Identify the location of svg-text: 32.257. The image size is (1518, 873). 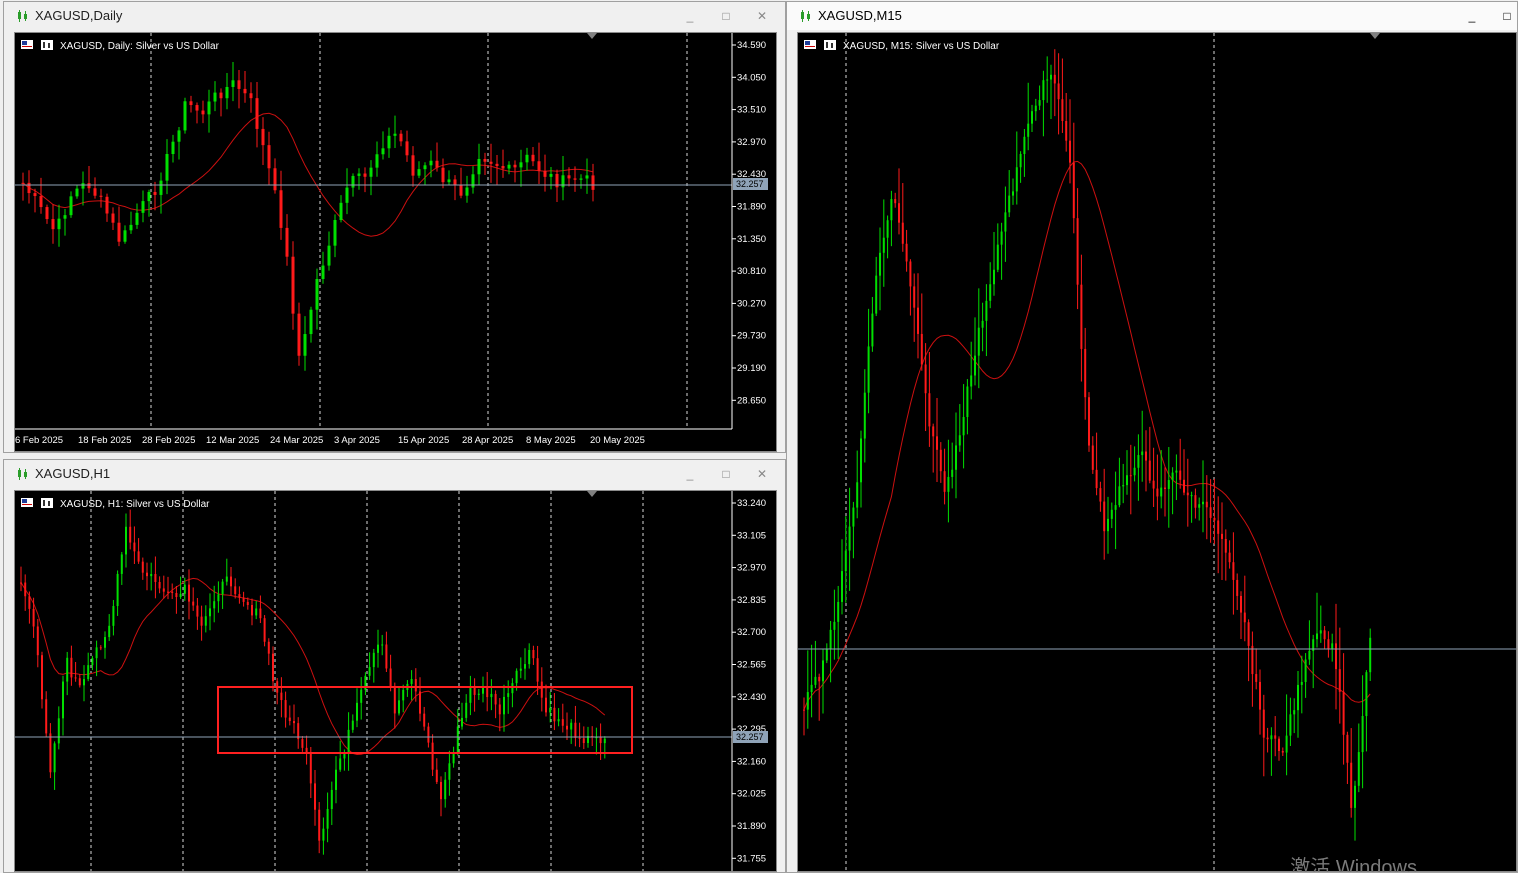
(750, 184).